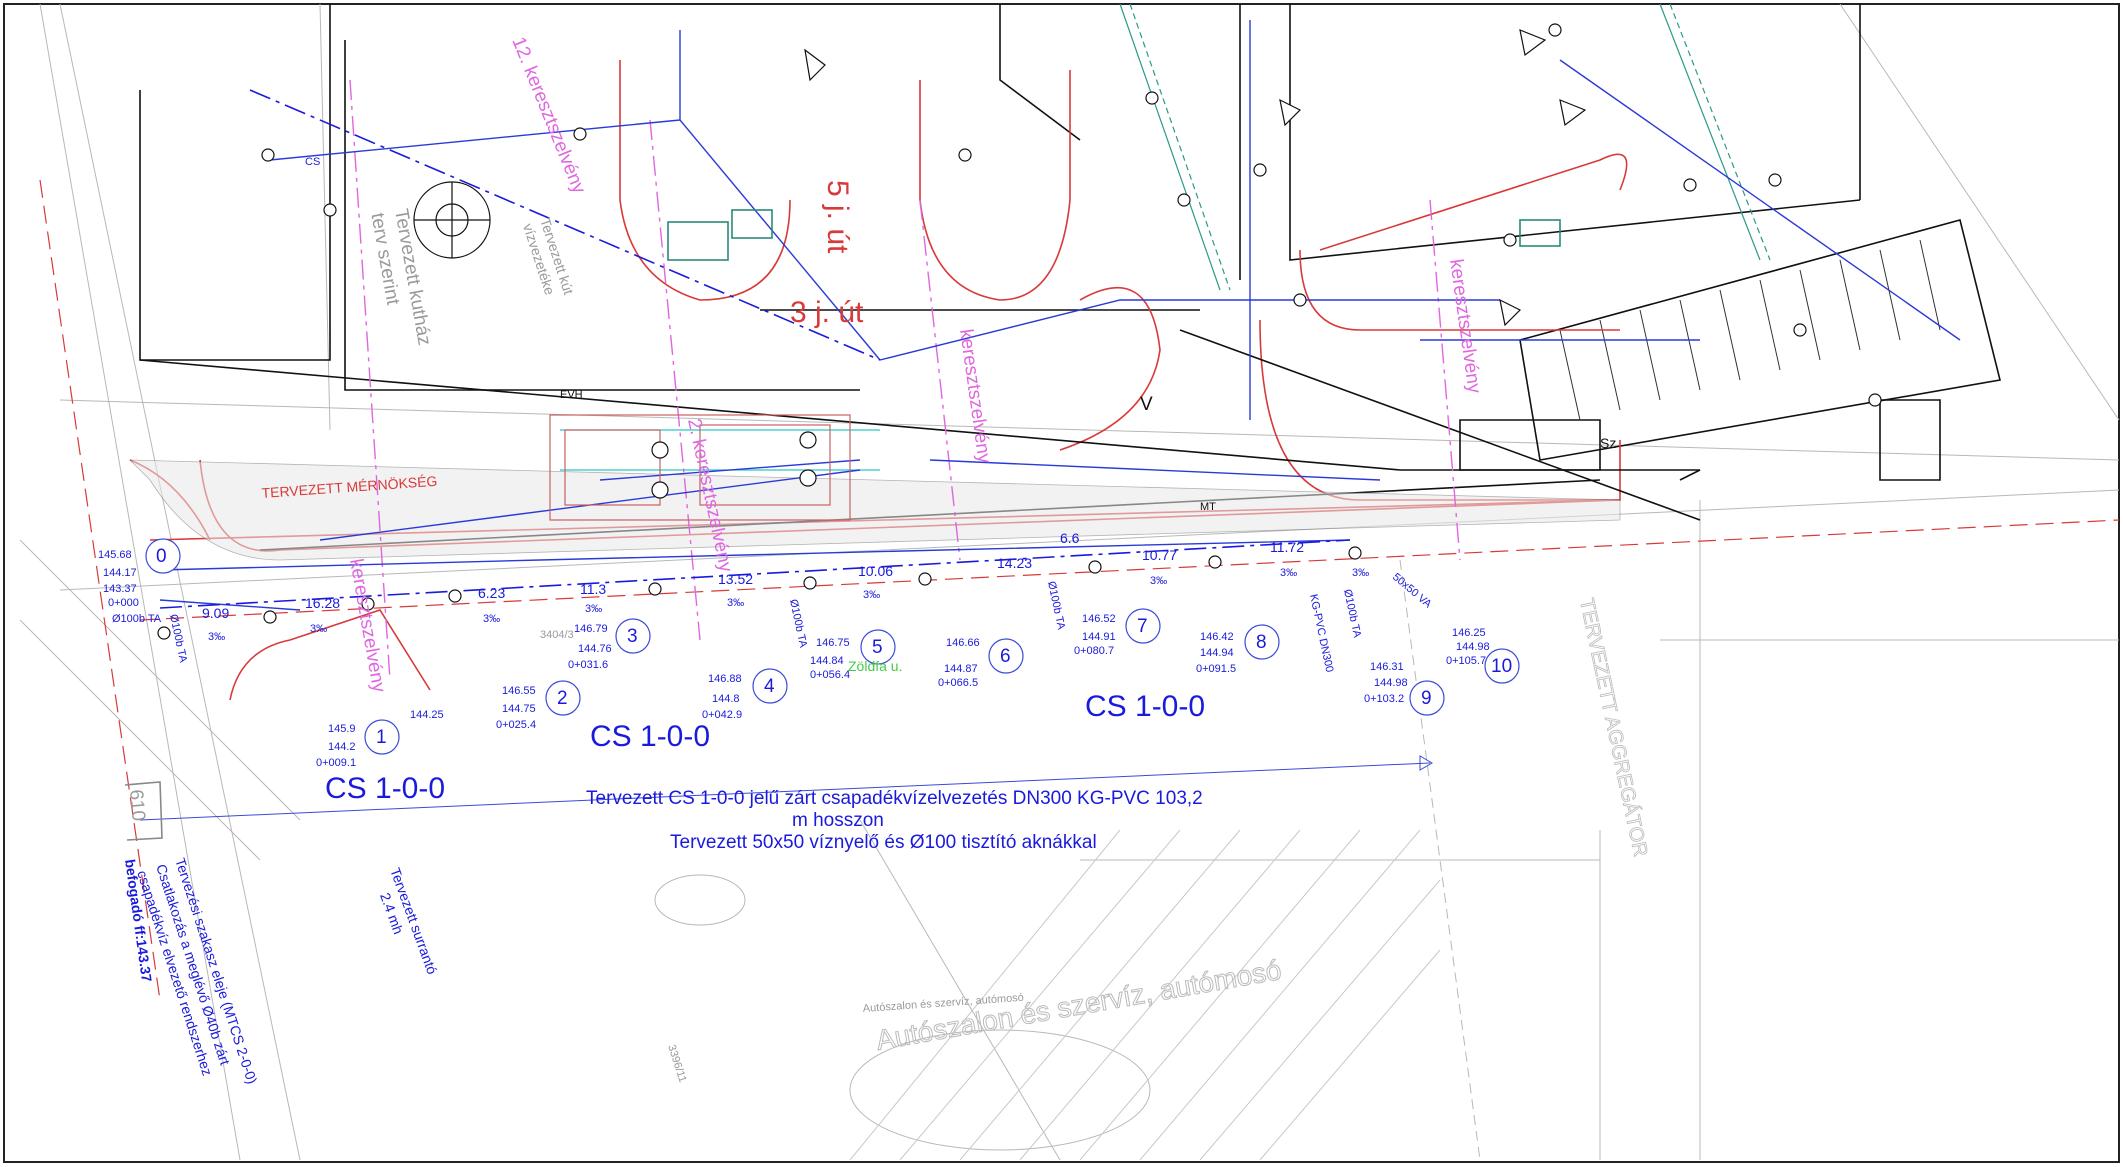 The height and width of the screenshot is (1167, 2123). What do you see at coordinates (877, 647) in the screenshot?
I see `station-label: 5` at bounding box center [877, 647].